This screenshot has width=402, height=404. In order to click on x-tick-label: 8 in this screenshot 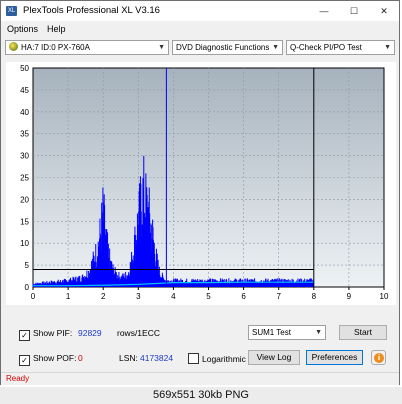, I will do `click(314, 296)`.